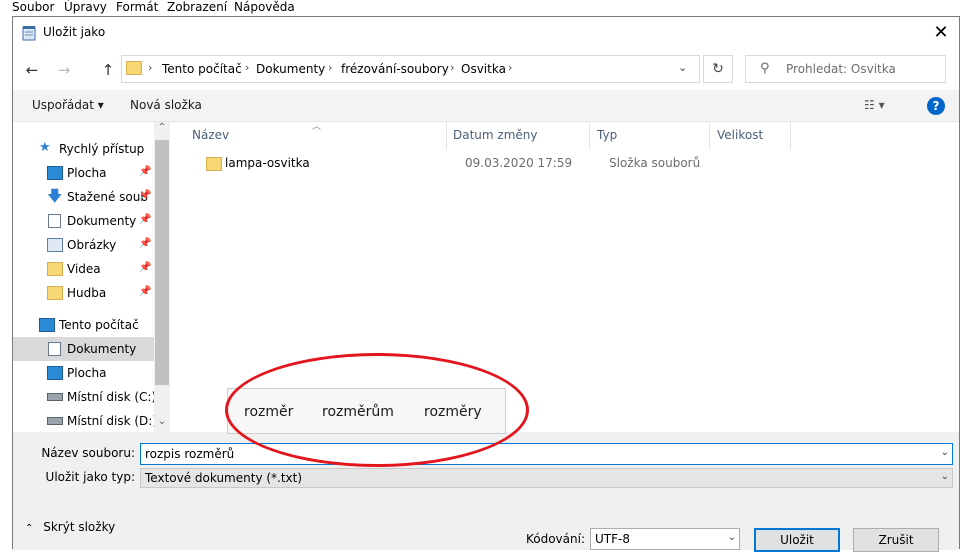 Image resolution: width=966 pixels, height=559 pixels. I want to click on encoding-select: UTF-8 ⌄, so click(665, 539).